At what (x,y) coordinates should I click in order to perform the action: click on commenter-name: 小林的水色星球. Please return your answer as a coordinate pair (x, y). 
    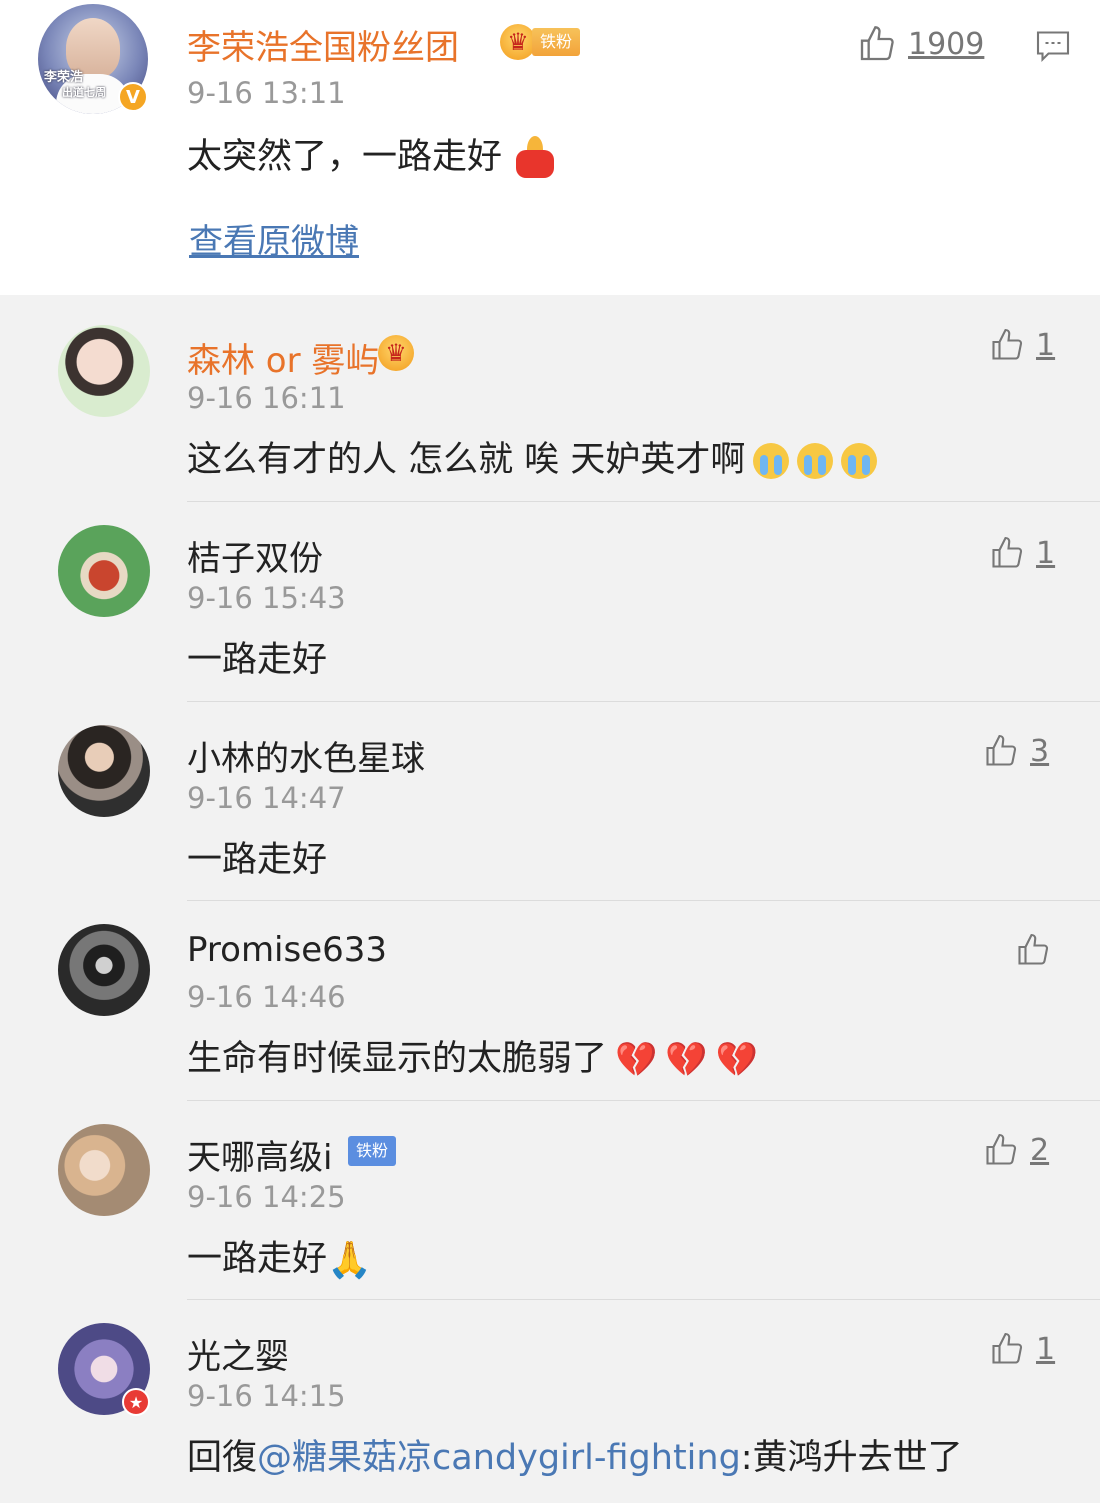
    Looking at the image, I should click on (306, 755).